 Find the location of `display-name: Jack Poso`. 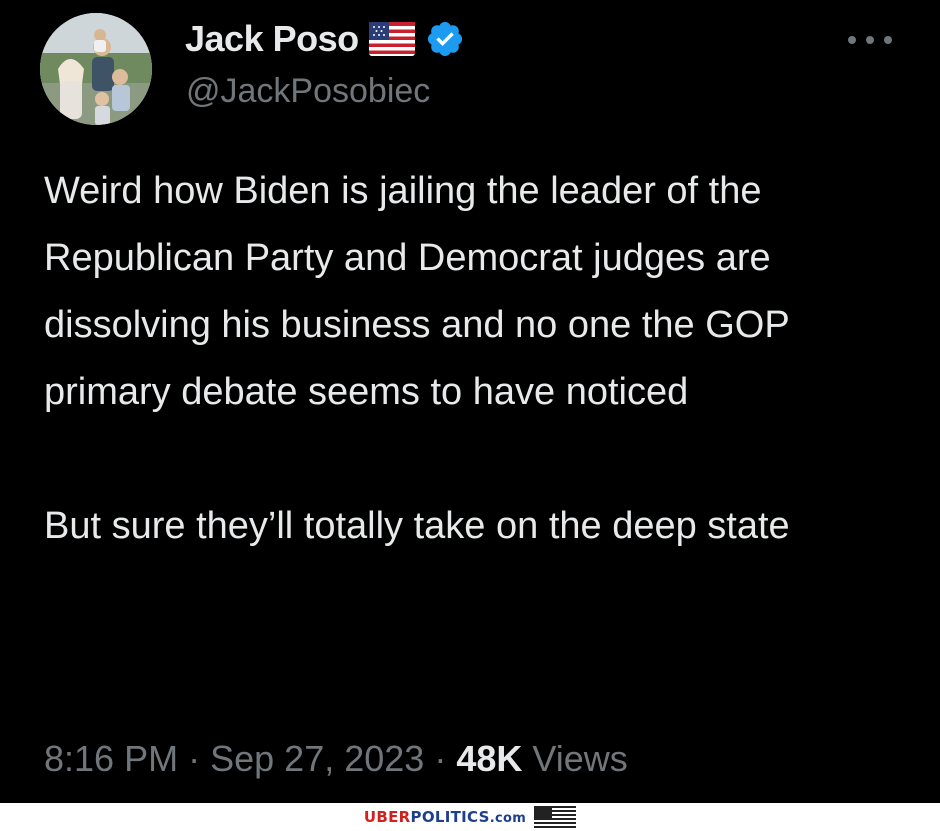

display-name: Jack Poso is located at coordinates (272, 39).